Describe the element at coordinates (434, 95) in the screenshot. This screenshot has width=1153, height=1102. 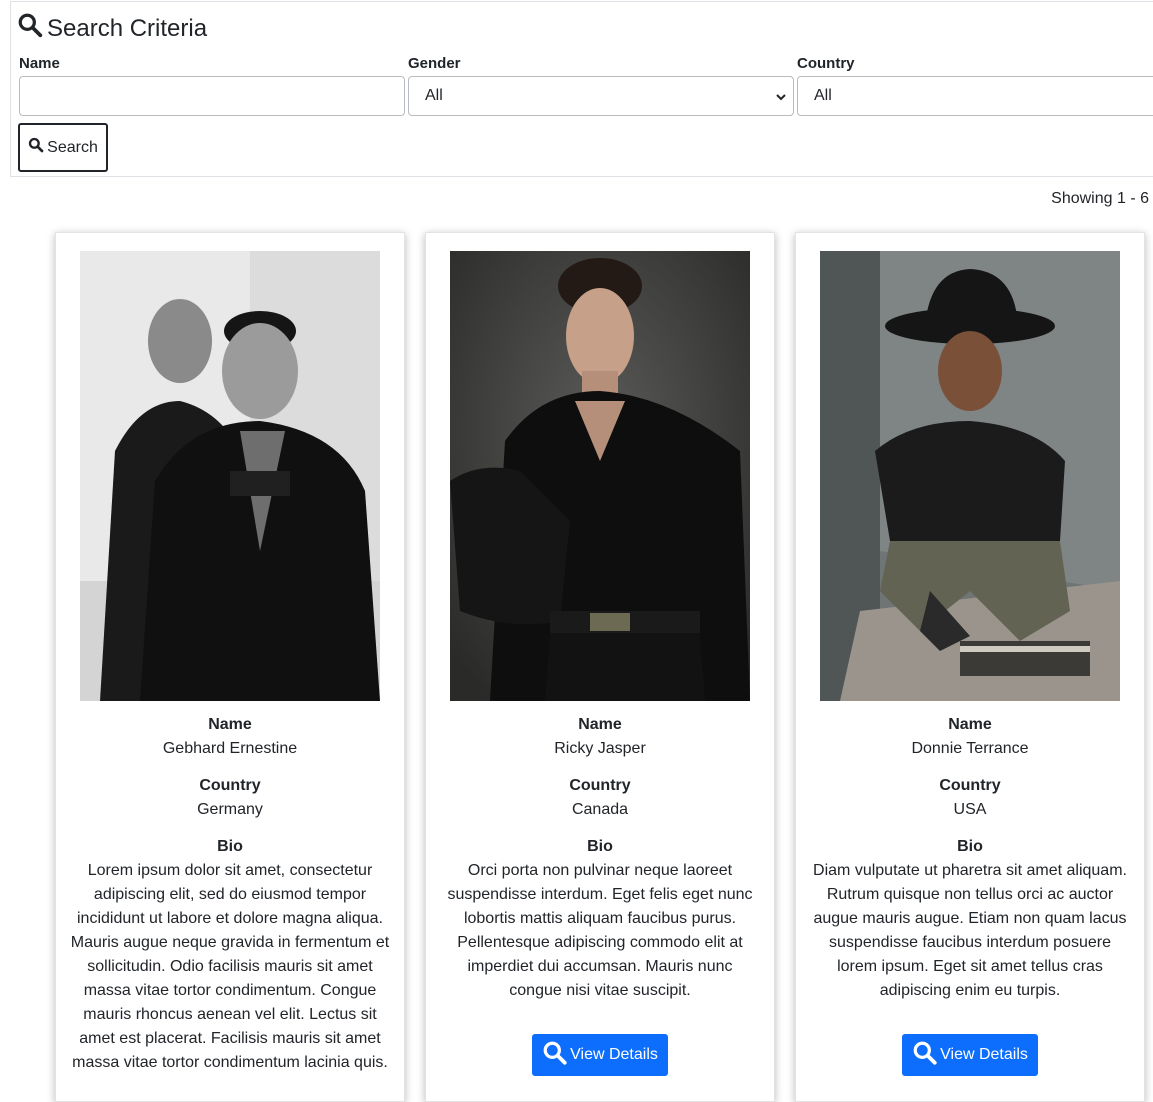
I see `gender-selected-value: All` at that location.